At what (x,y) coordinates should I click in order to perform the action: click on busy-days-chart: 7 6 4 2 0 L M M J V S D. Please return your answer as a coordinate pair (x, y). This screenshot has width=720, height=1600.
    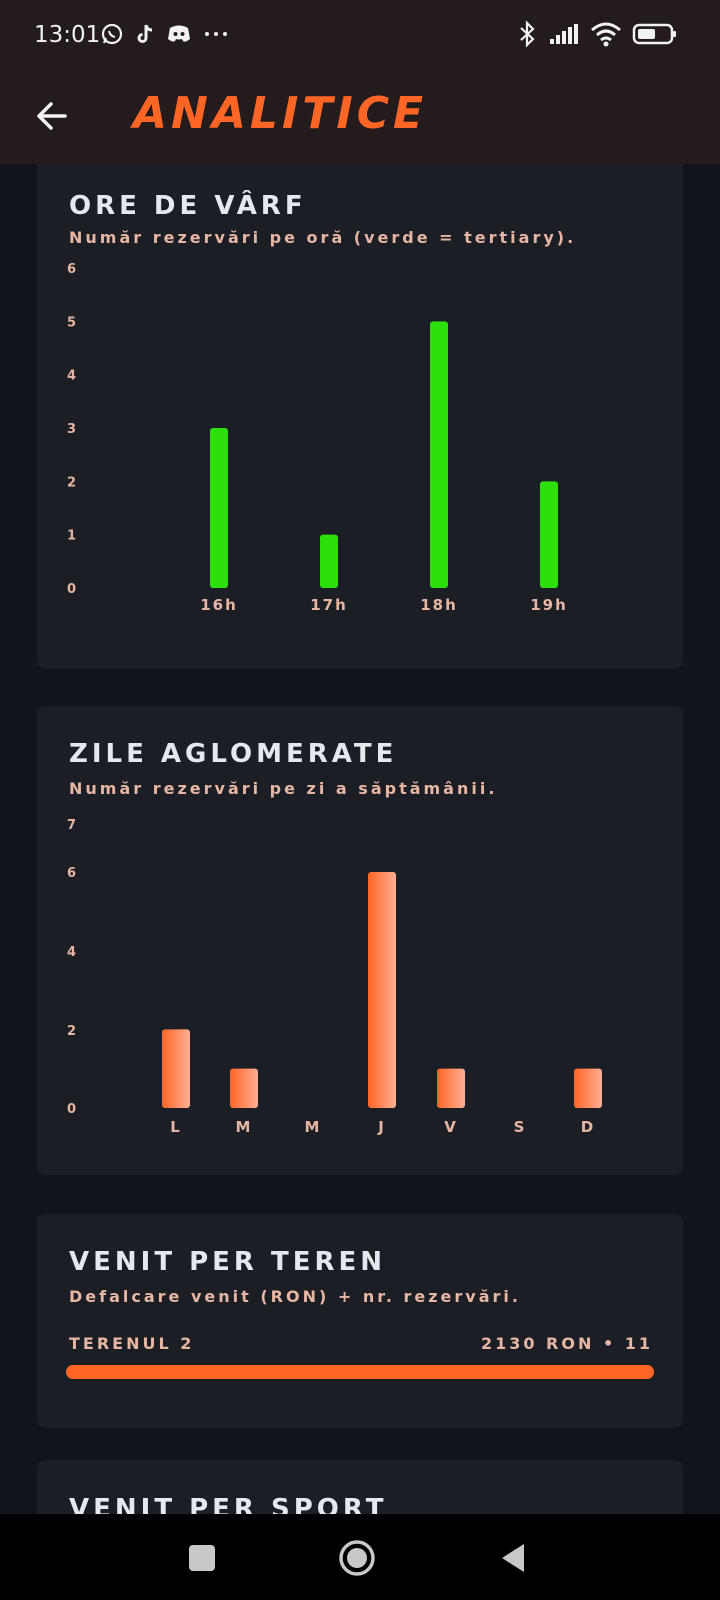
    Looking at the image, I should click on (334, 977).